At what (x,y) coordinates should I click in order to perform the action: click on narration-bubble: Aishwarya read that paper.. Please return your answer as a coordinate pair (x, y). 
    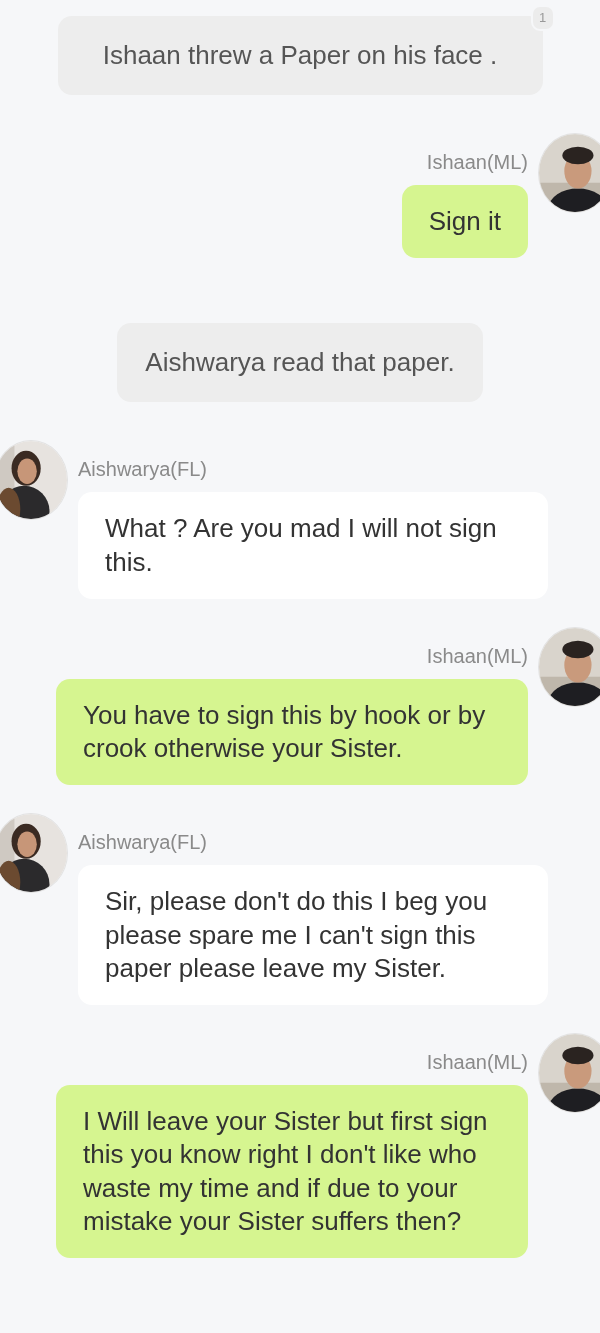
    Looking at the image, I should click on (300, 363).